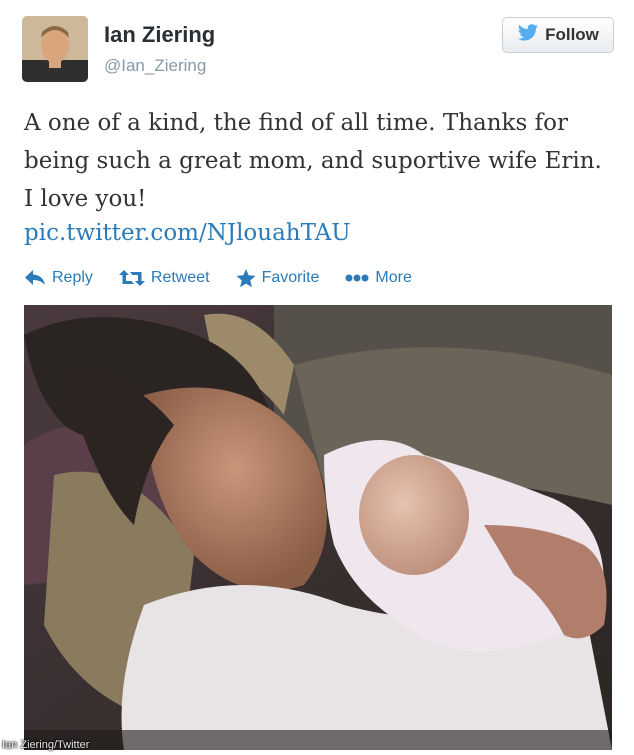 The width and height of the screenshot is (634, 755). I want to click on photo-credit: Ian Ziering/Twitter, so click(46, 745).